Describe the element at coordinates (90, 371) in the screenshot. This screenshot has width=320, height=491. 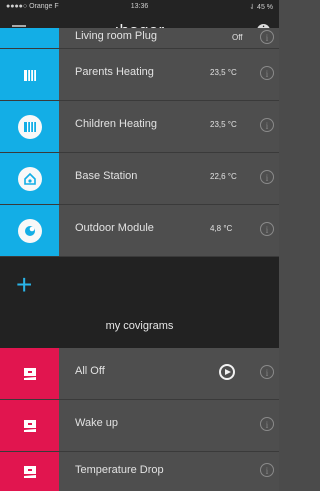
I see `covigram-label: All Off` at that location.